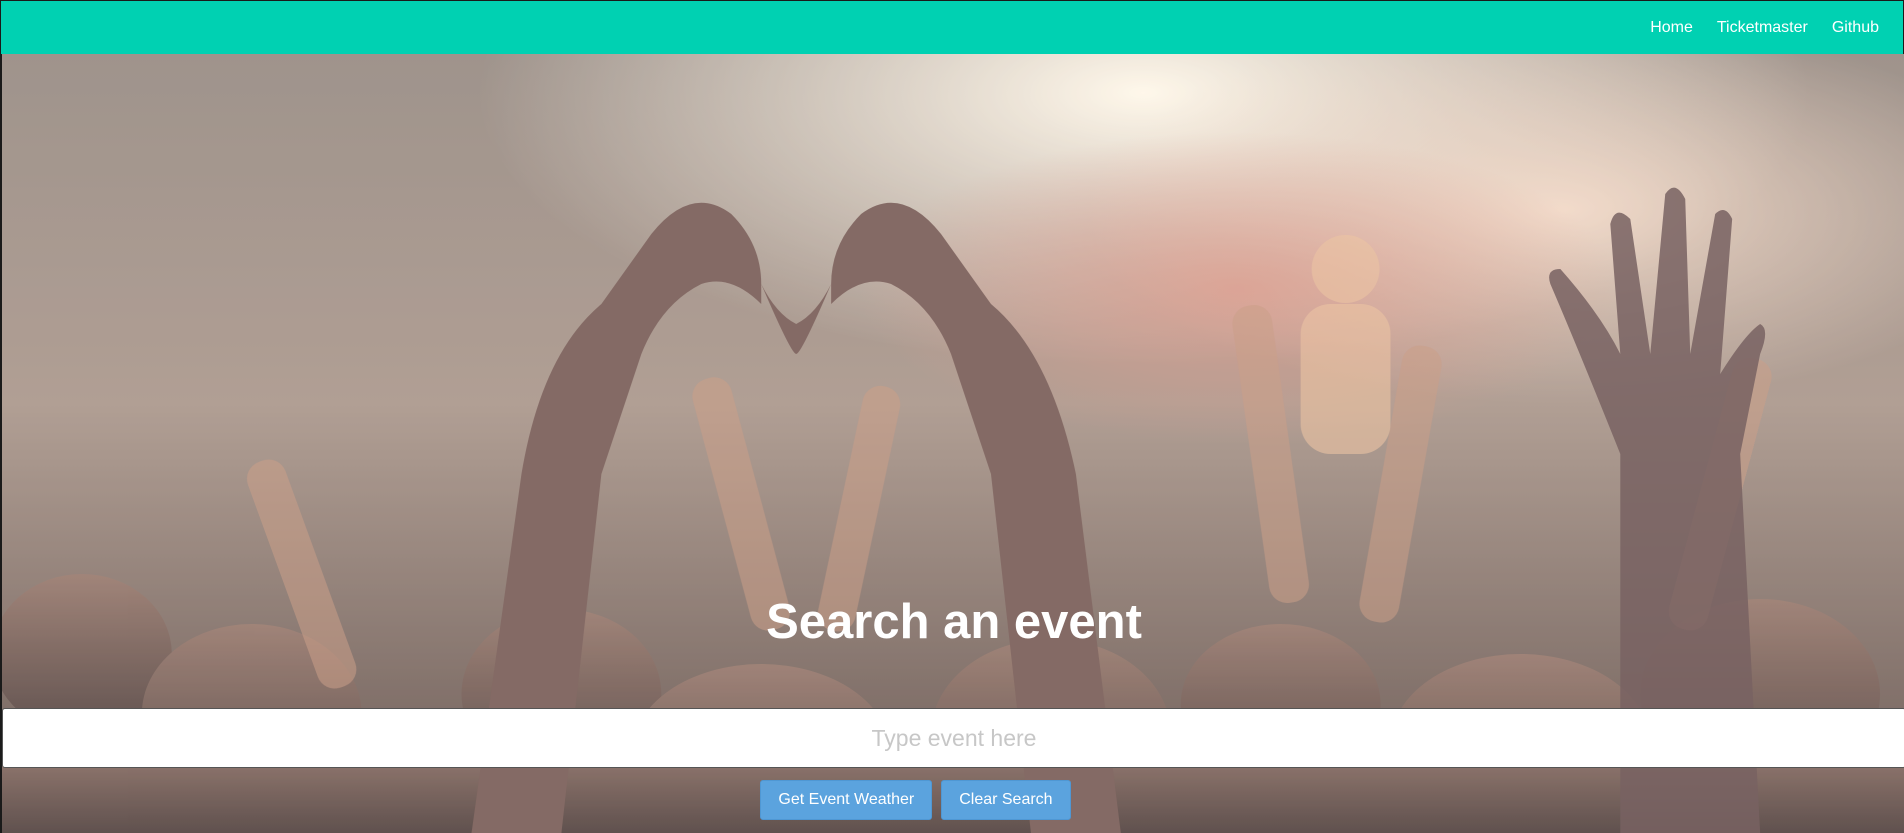 The image size is (1904, 833). I want to click on search-button-row: Get Event Weather Clear Search, so click(953, 800).